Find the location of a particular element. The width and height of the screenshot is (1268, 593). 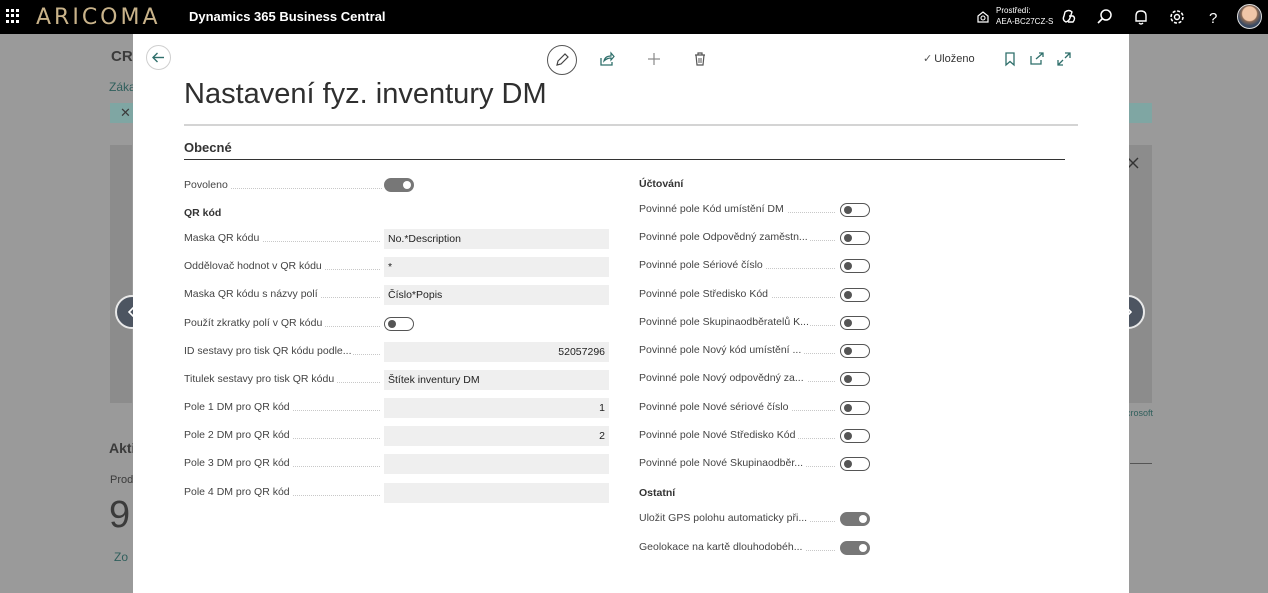

mandatory-employee-toggle is located at coordinates (855, 238).